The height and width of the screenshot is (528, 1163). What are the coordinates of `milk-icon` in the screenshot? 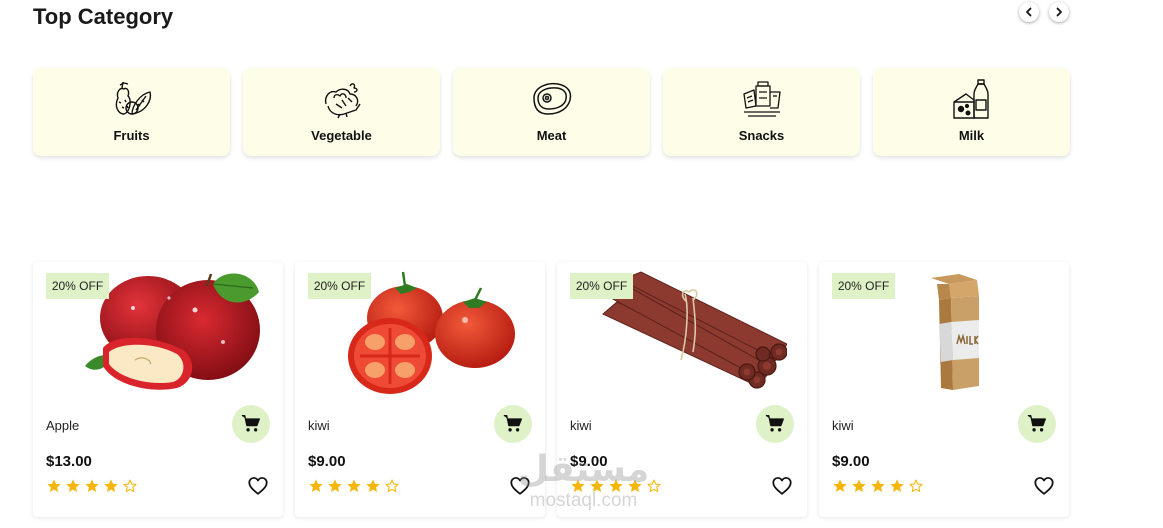 It's located at (970, 99).